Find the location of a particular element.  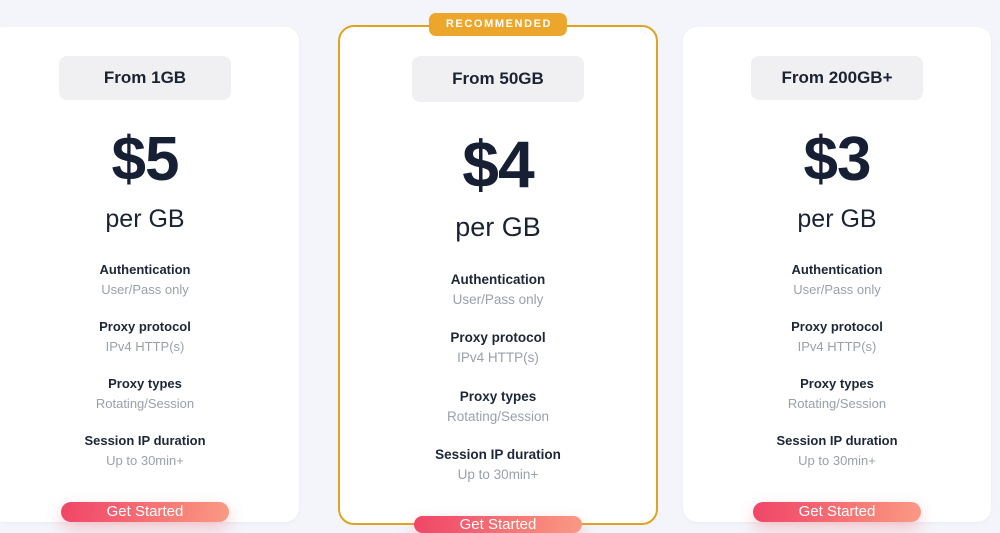

price-amount: $4 is located at coordinates (498, 164).